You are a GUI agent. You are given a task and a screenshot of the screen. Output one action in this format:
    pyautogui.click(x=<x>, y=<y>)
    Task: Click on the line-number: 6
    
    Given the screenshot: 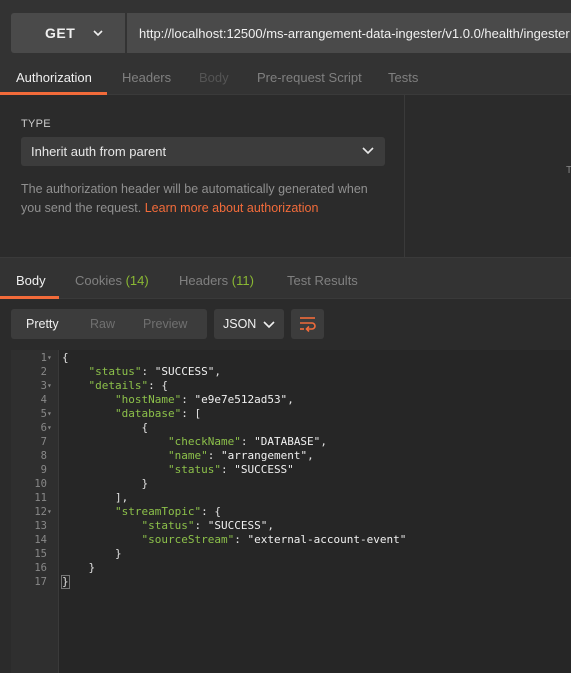 What is the action you would take?
    pyautogui.click(x=43, y=428)
    